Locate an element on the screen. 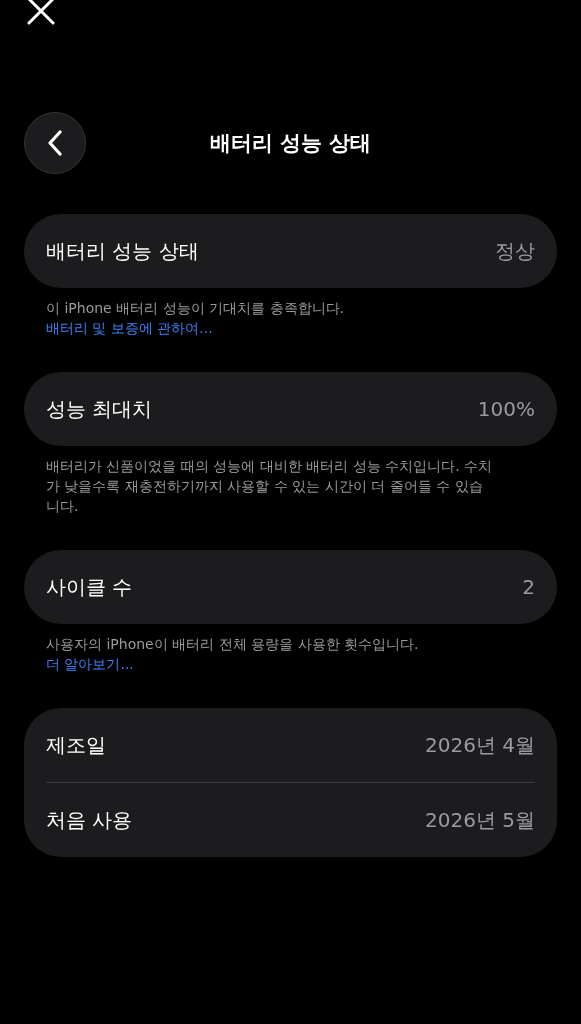 This screenshot has width=581, height=1024. page-title: 배터리 성능 상태 is located at coordinates (290, 143).